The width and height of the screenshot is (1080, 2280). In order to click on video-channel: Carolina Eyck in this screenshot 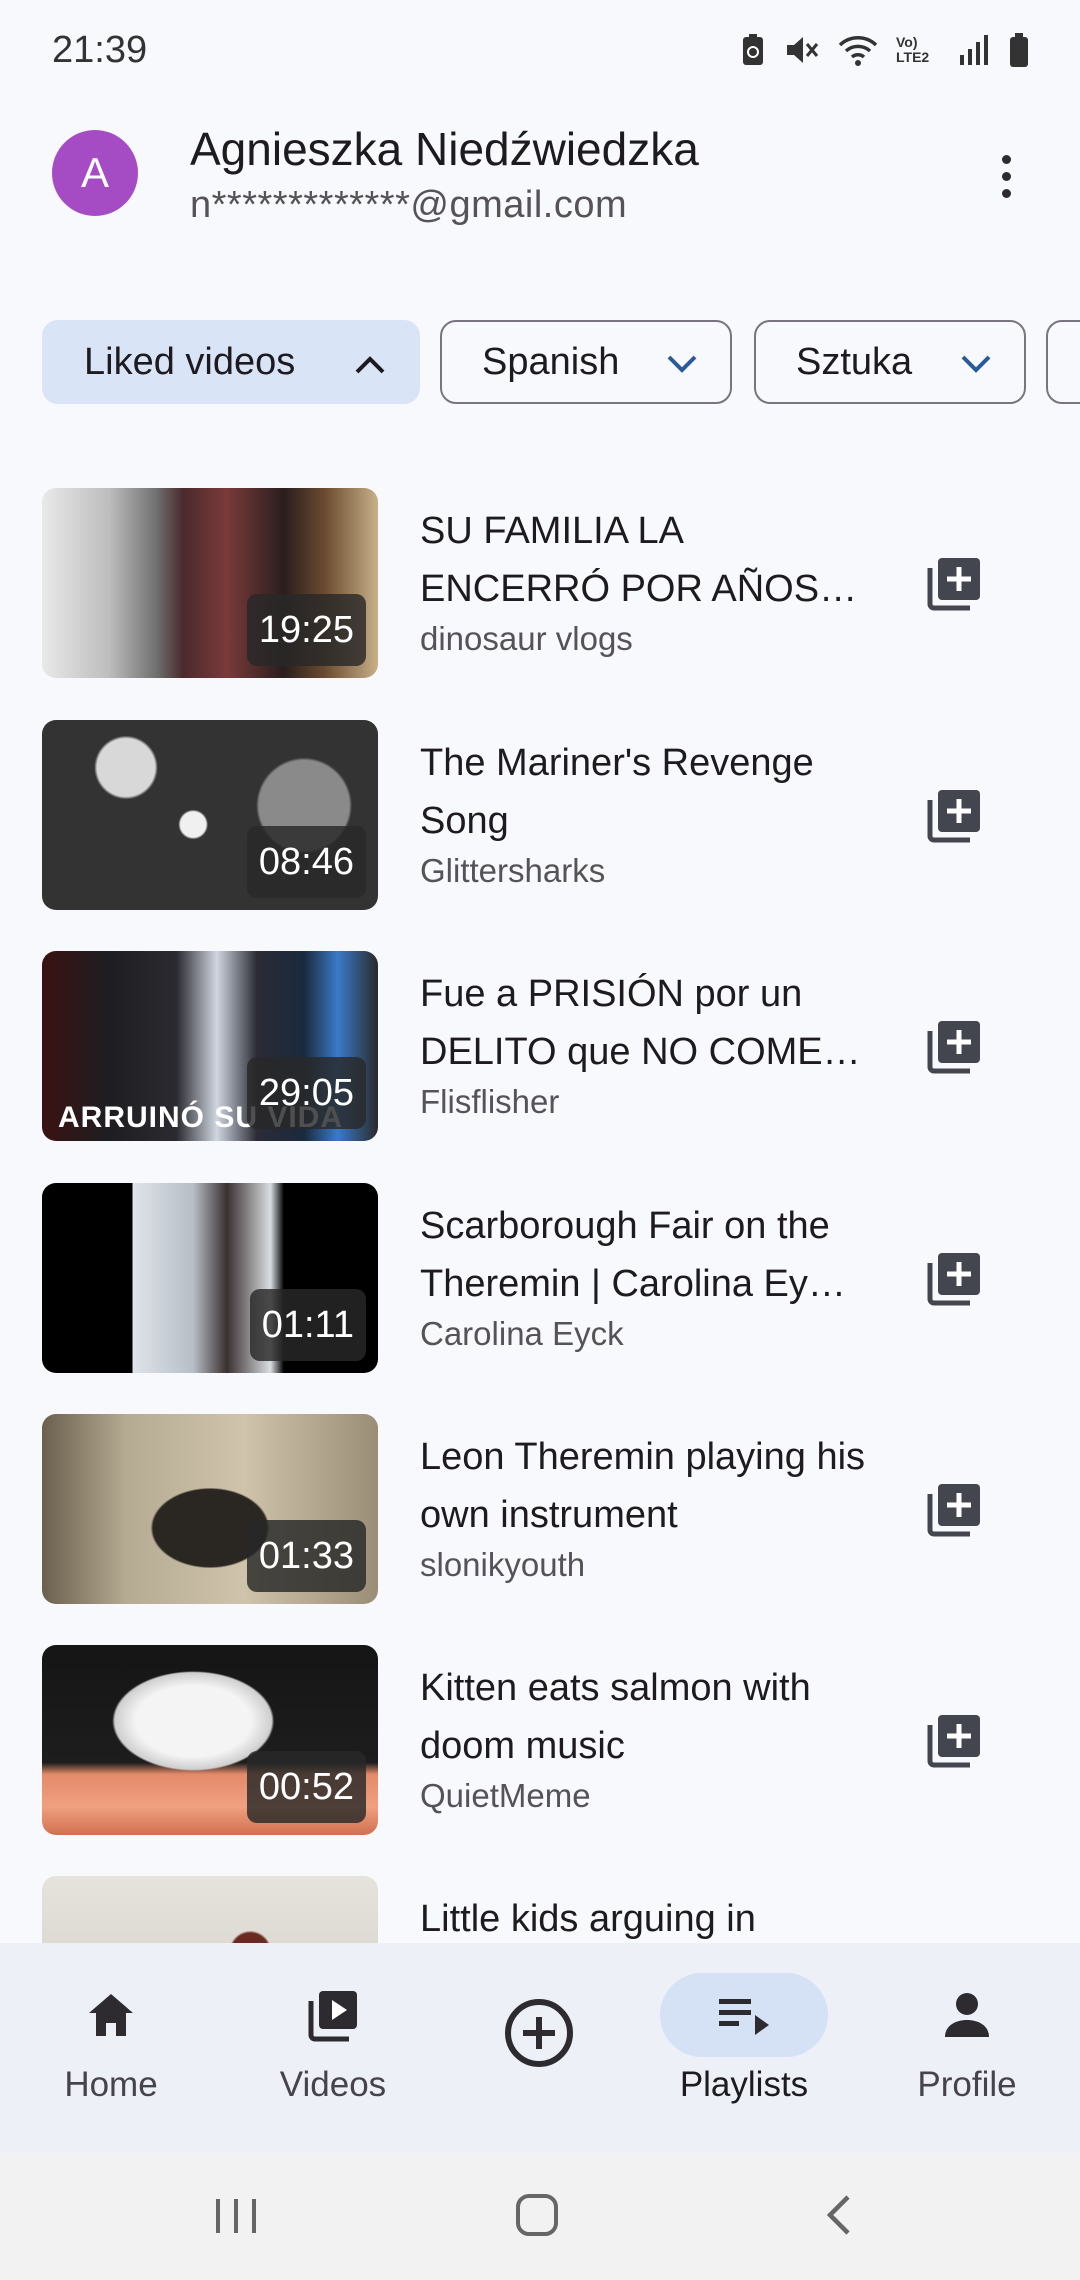, I will do `click(522, 1333)`.